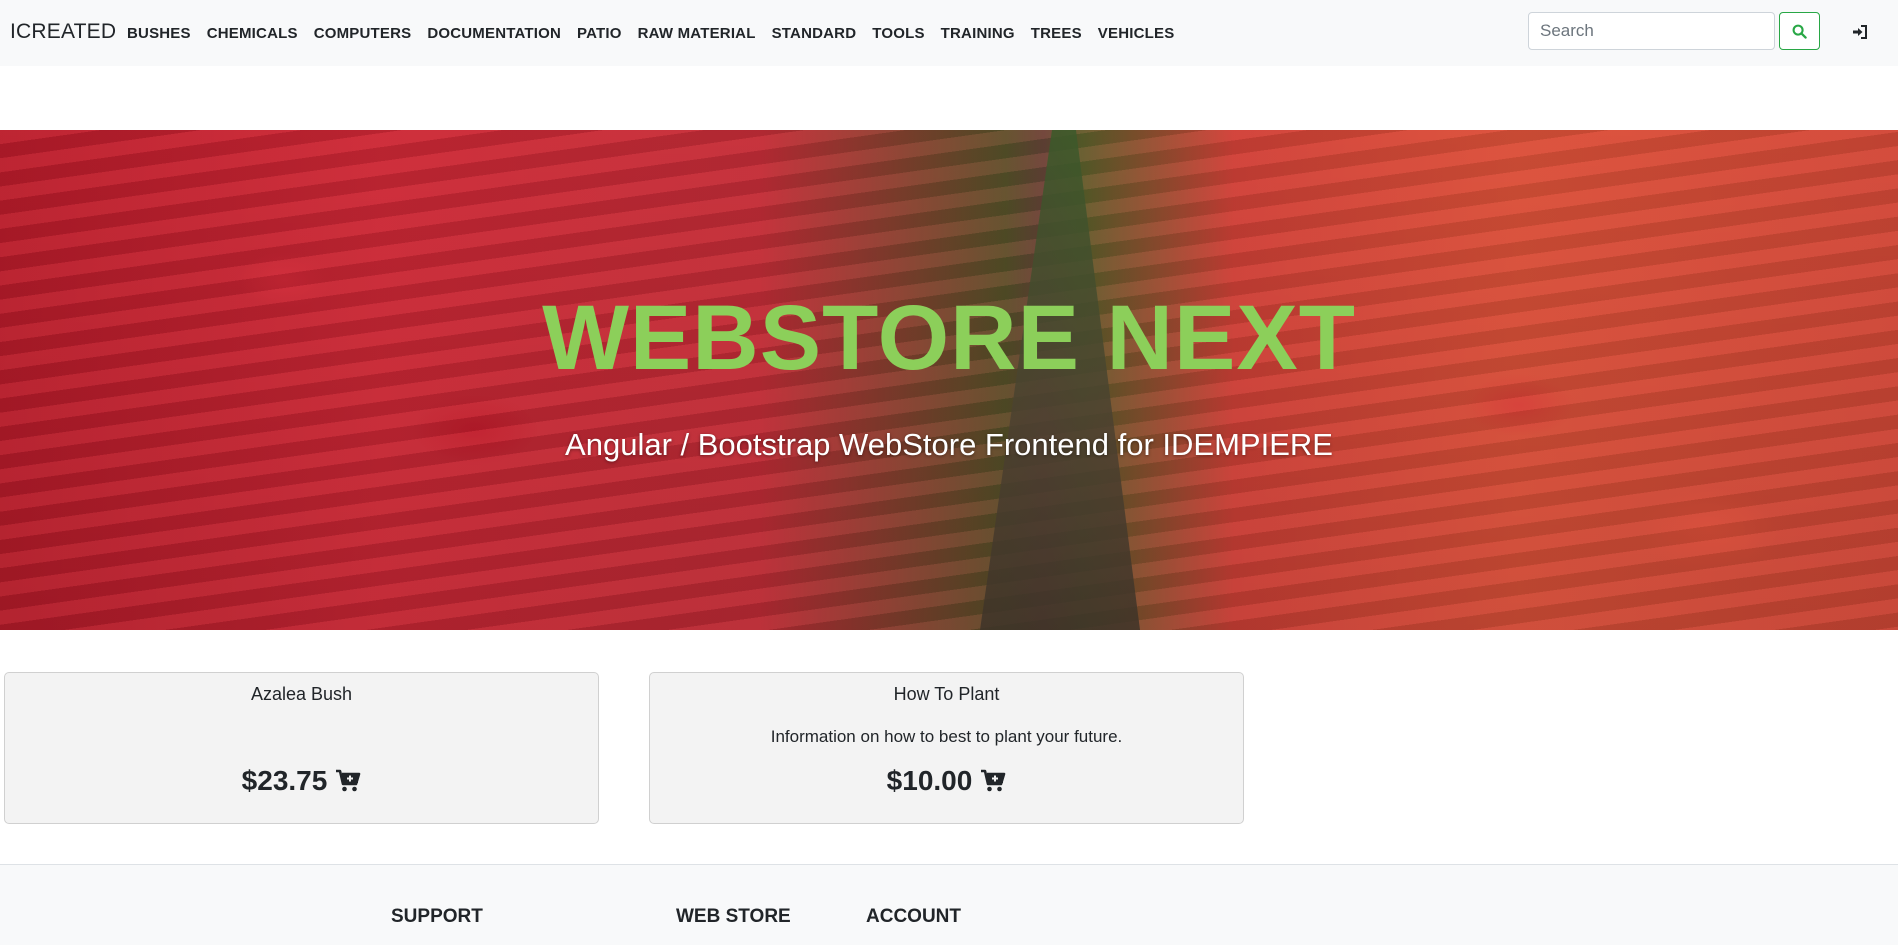 The image size is (1898, 945). What do you see at coordinates (301, 694) in the screenshot?
I see `product-name: Azalea Bush` at bounding box center [301, 694].